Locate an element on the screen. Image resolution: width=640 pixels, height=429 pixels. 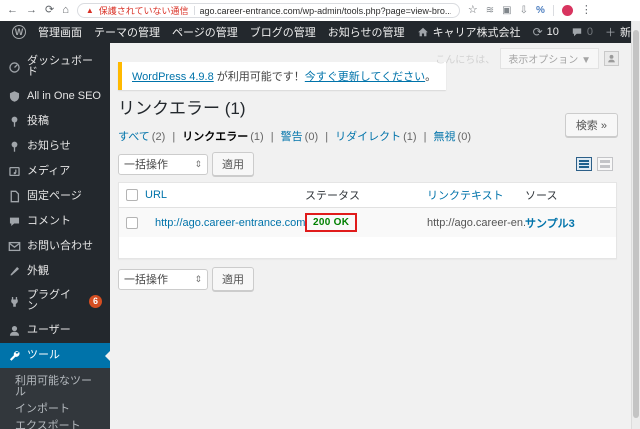
sidebar-label: ダッシュボード is located at coordinates (60, 66).